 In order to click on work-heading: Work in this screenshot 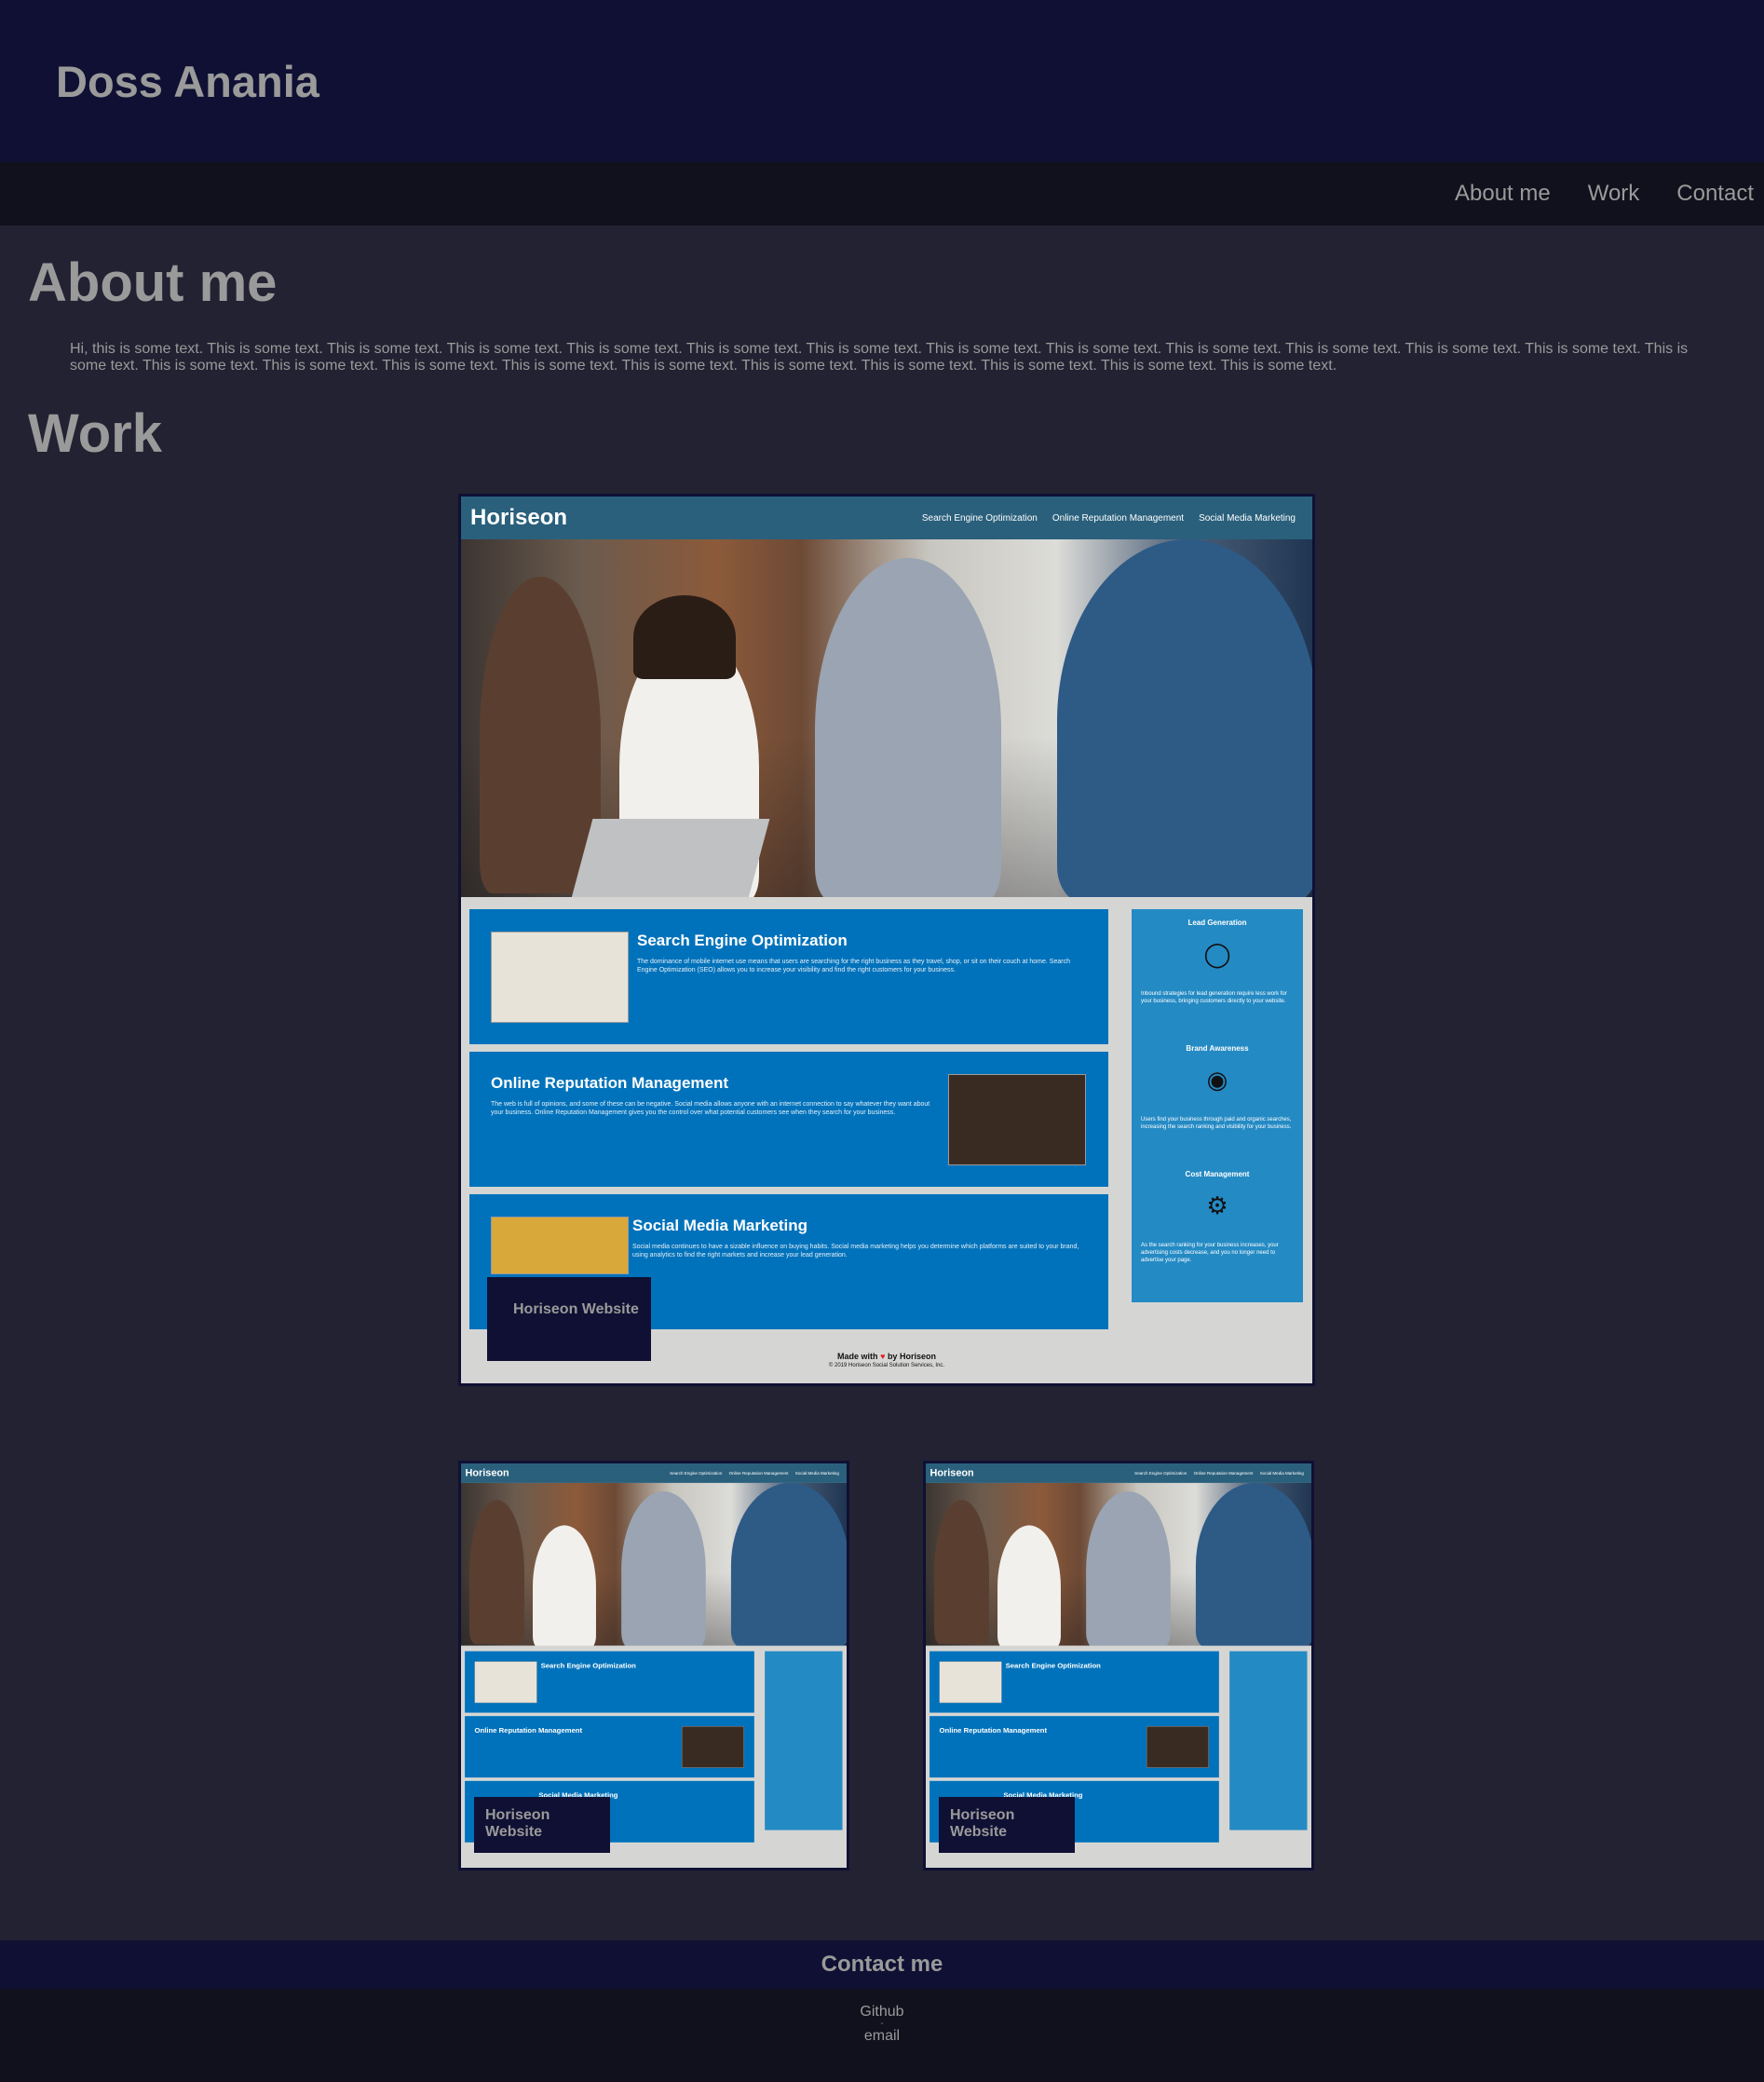, I will do `click(95, 434)`.